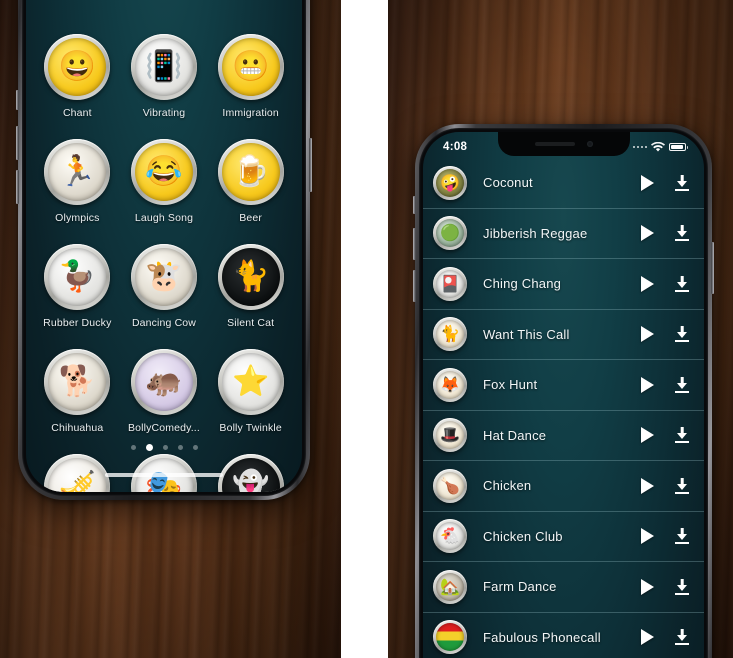 This screenshot has height=658, width=733. I want to click on ringtone-tile: 🍺 Beer, so click(250, 181).